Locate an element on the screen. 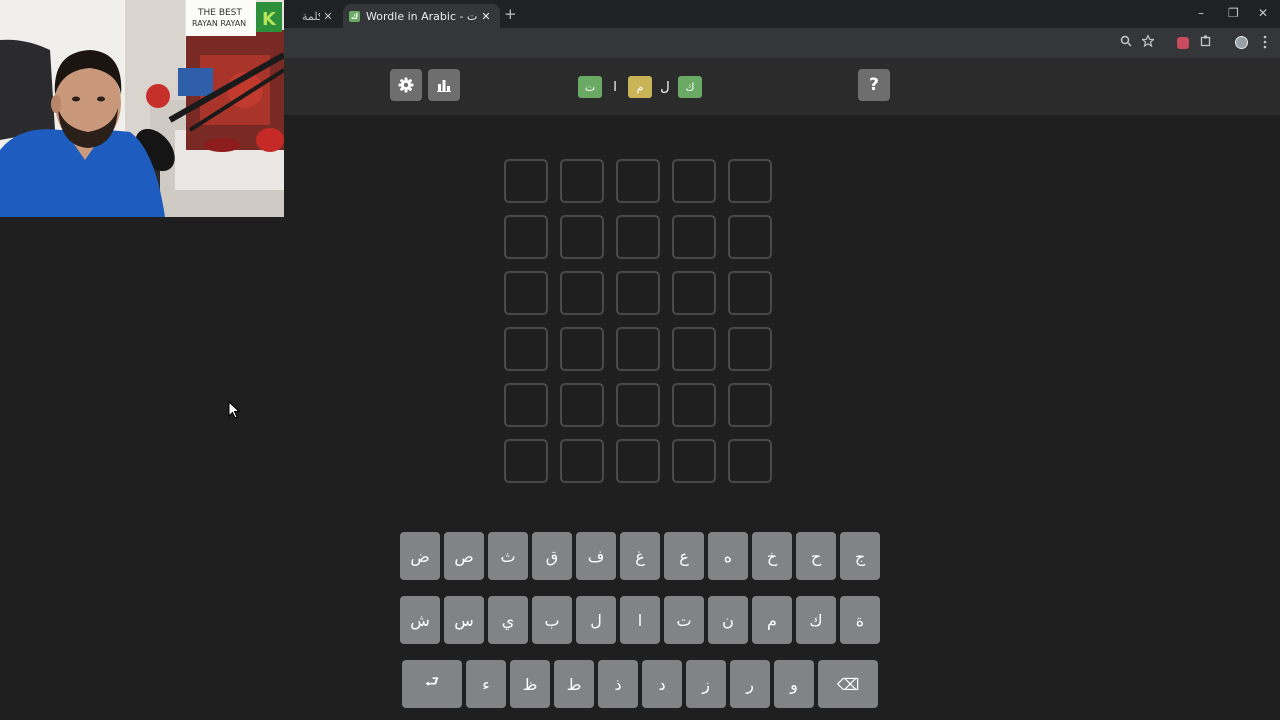 Image resolution: width=1280 pixels, height=720 pixels. help-button: ? is located at coordinates (874, 85).